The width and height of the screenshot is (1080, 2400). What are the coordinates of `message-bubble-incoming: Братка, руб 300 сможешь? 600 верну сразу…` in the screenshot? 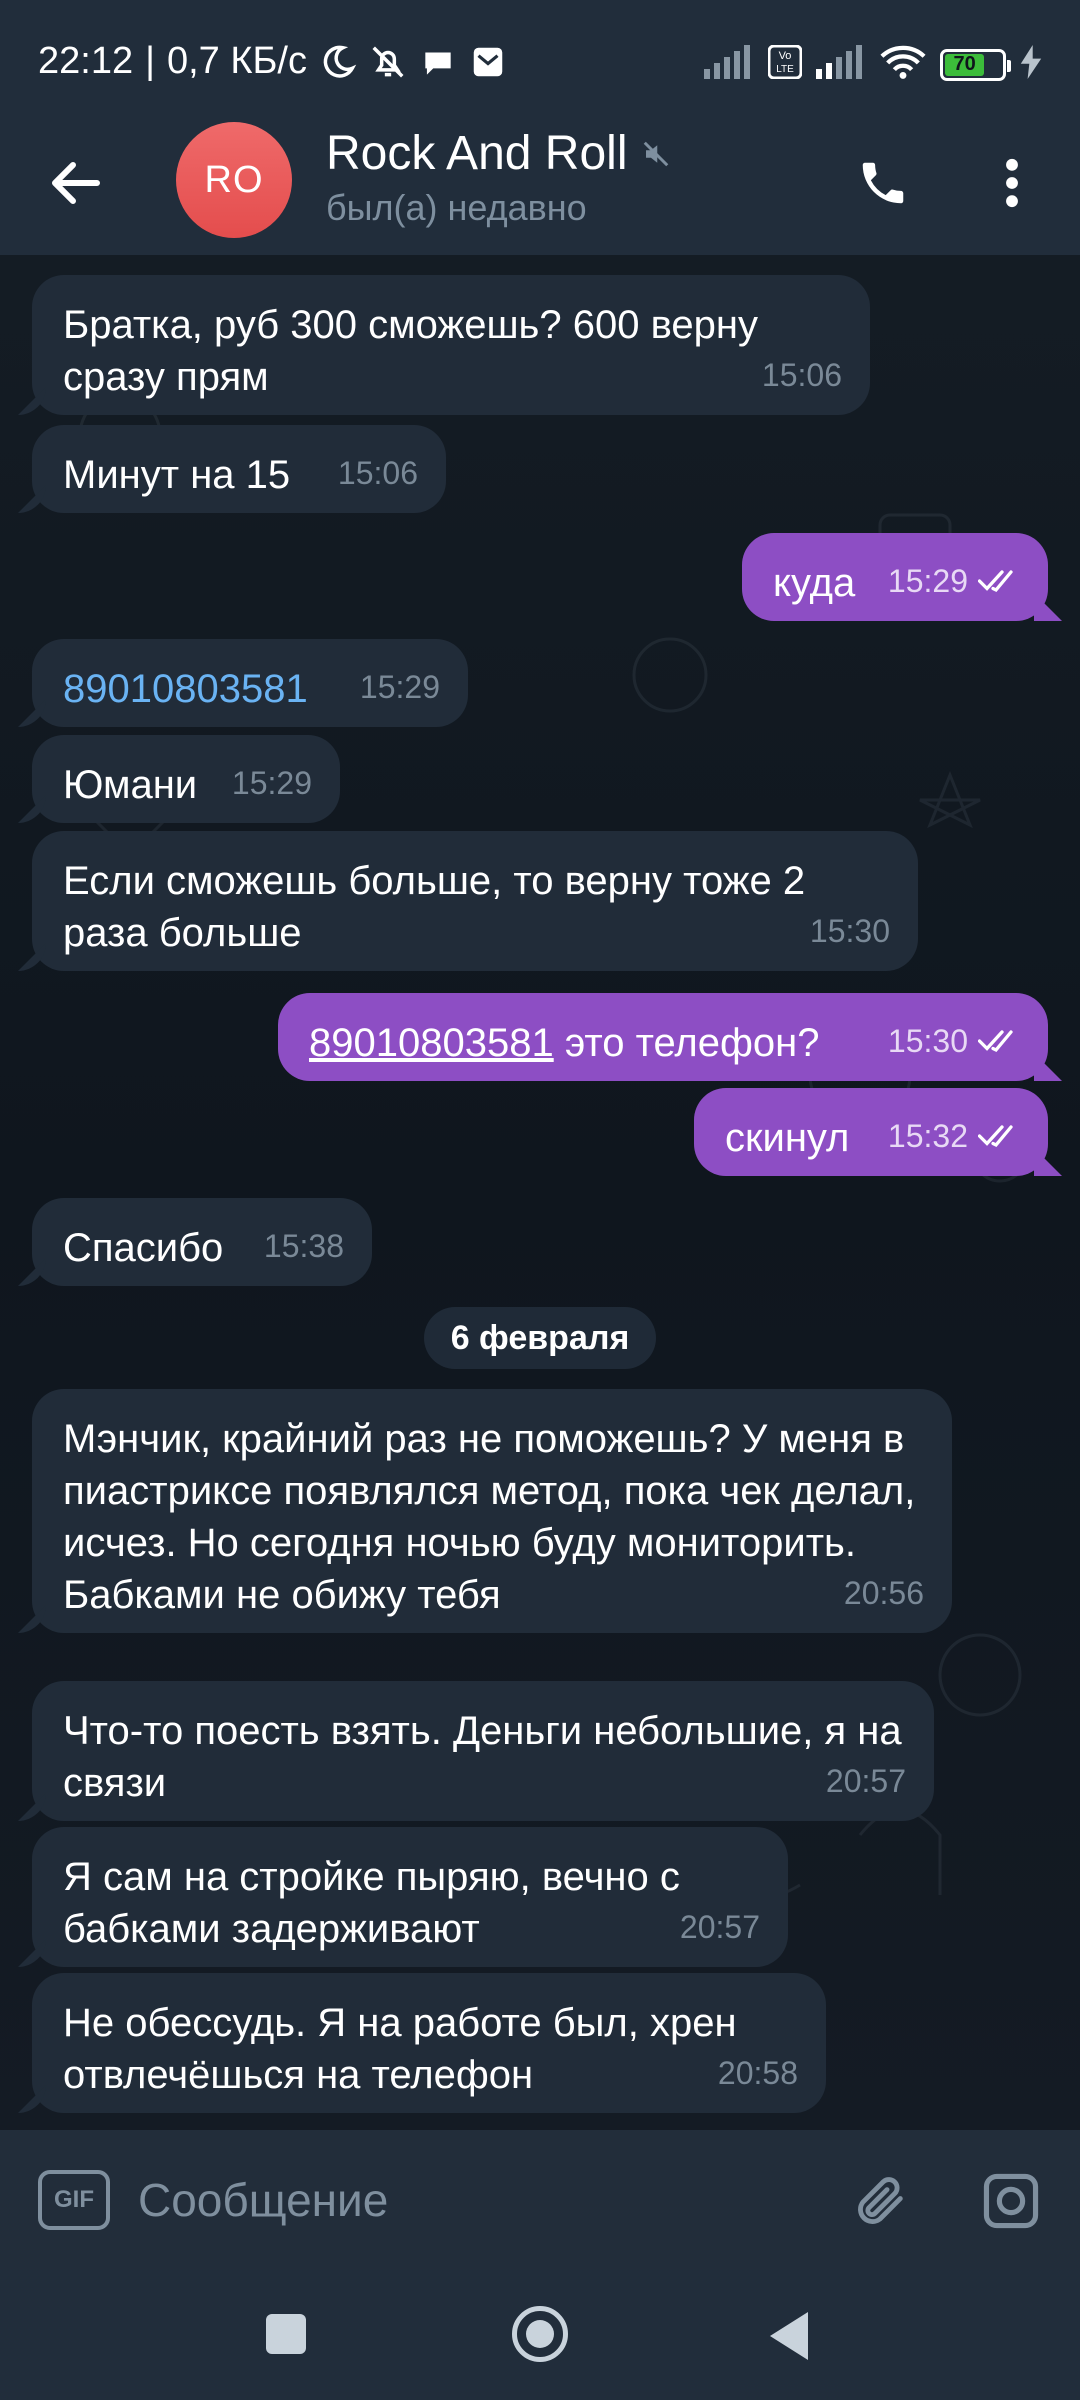 It's located at (451, 345).